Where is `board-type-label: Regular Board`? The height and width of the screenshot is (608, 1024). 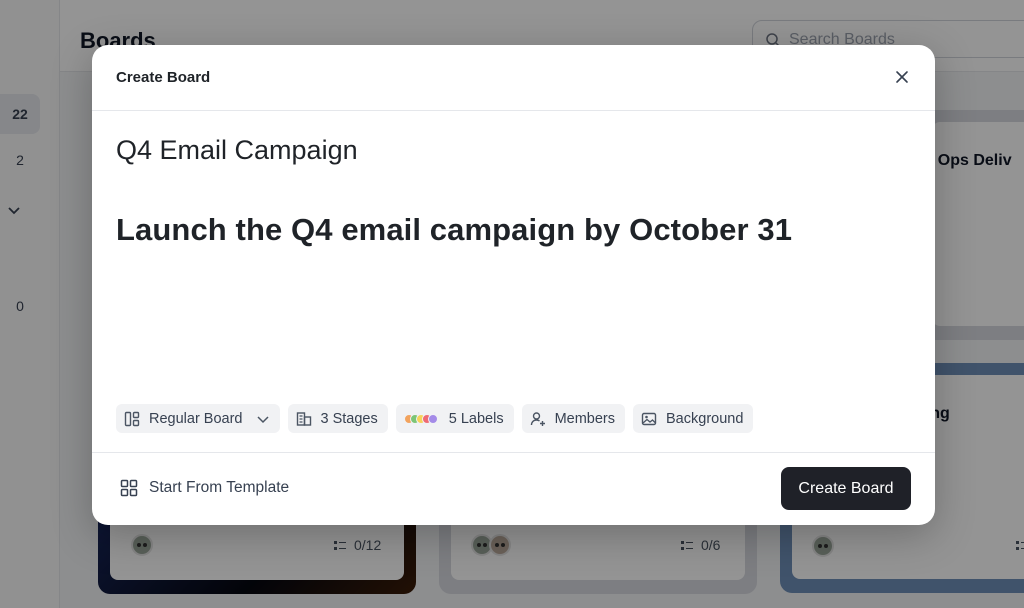
board-type-label: Regular Board is located at coordinates (196, 418).